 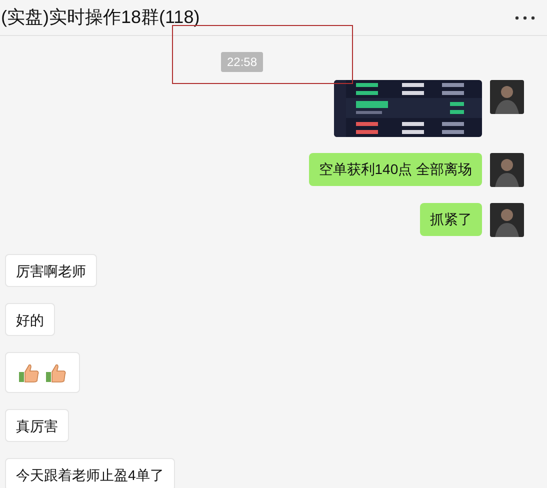 What do you see at coordinates (90, 473) in the screenshot?
I see `message-bubble: 今天跟着老师止盈4单了` at bounding box center [90, 473].